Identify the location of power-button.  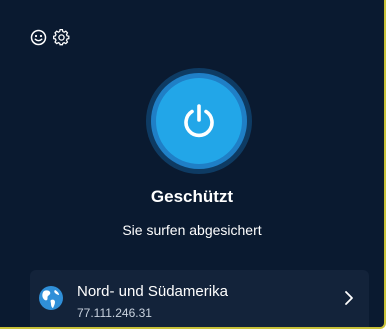
(199, 121).